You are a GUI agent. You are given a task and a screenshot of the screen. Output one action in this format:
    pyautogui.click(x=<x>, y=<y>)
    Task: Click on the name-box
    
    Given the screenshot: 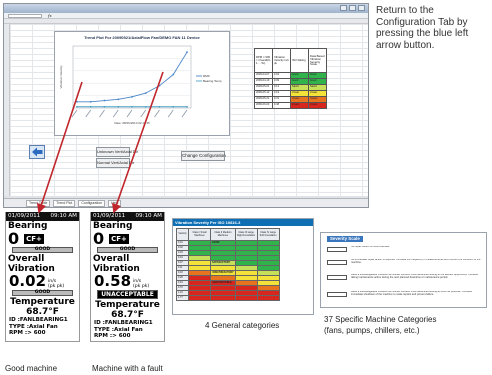 What is the action you would take?
    pyautogui.click(x=25, y=16)
    